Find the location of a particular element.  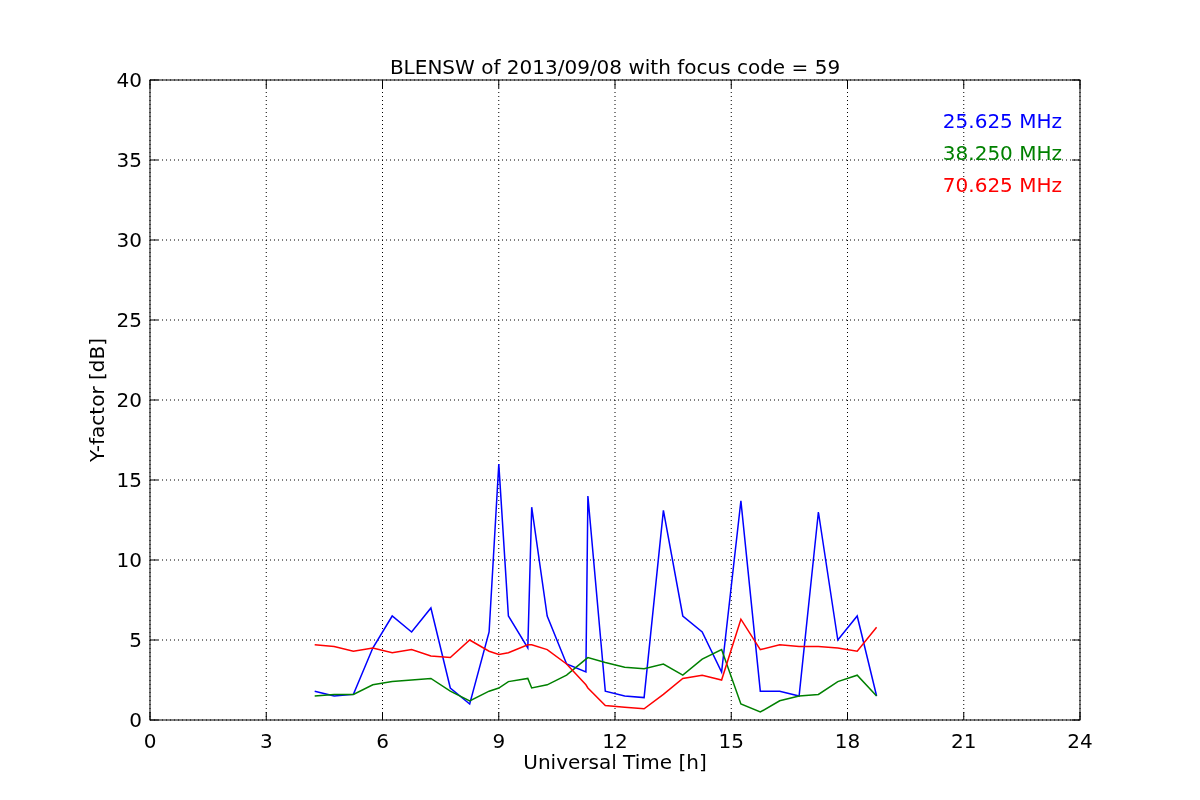

y-tick-label: 40 is located at coordinates (129, 80).